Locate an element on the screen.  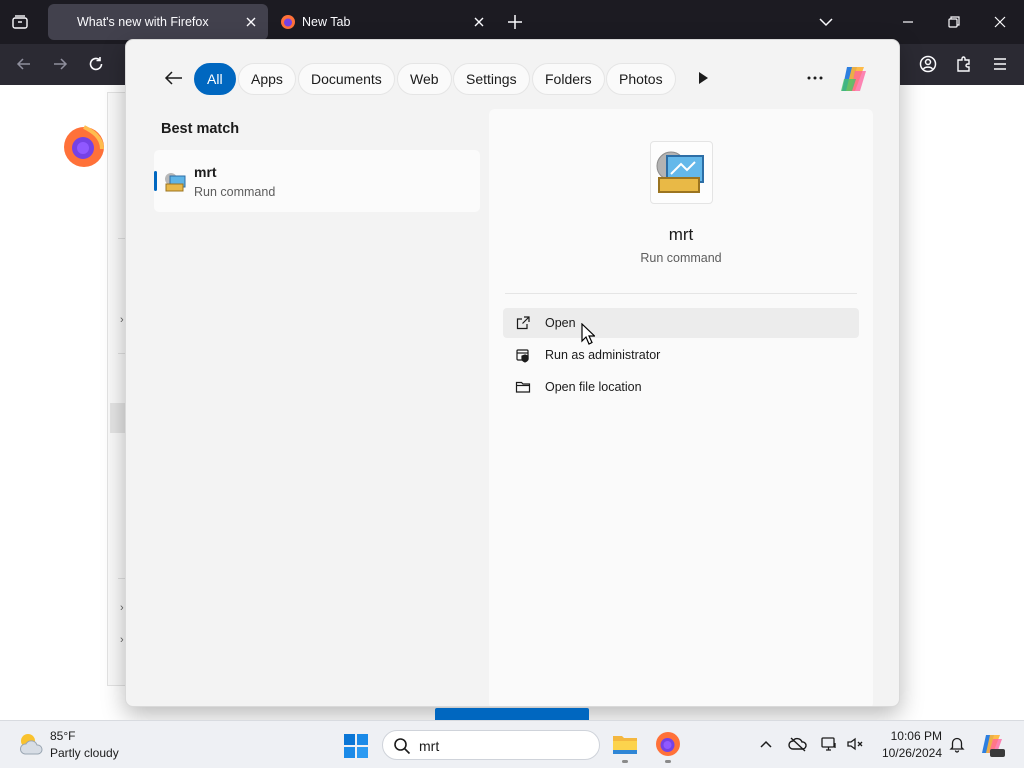
file-explorer-icon is located at coordinates (625, 744).